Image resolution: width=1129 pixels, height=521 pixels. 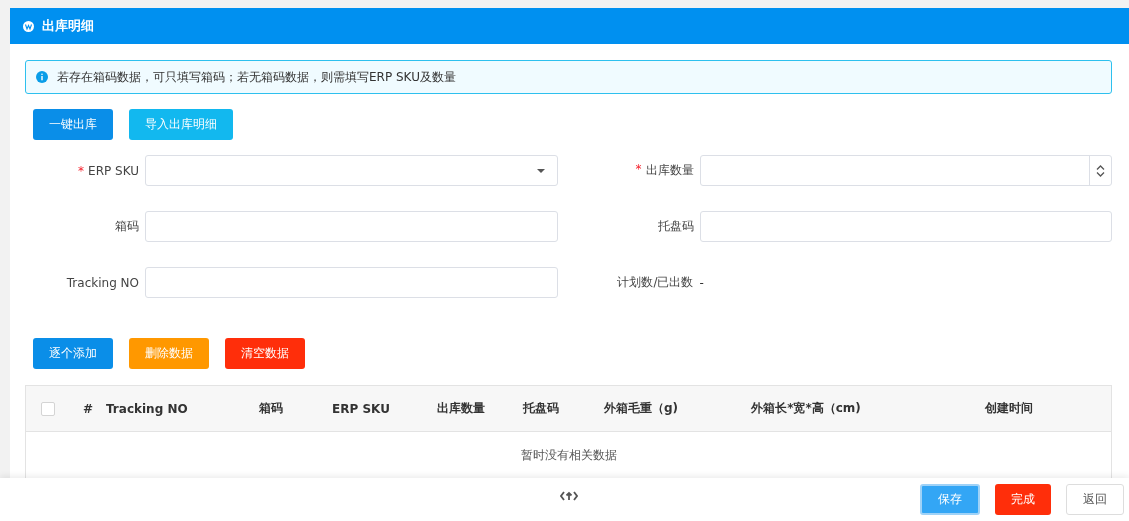 I want to click on field-value: -, so click(x=701, y=282).